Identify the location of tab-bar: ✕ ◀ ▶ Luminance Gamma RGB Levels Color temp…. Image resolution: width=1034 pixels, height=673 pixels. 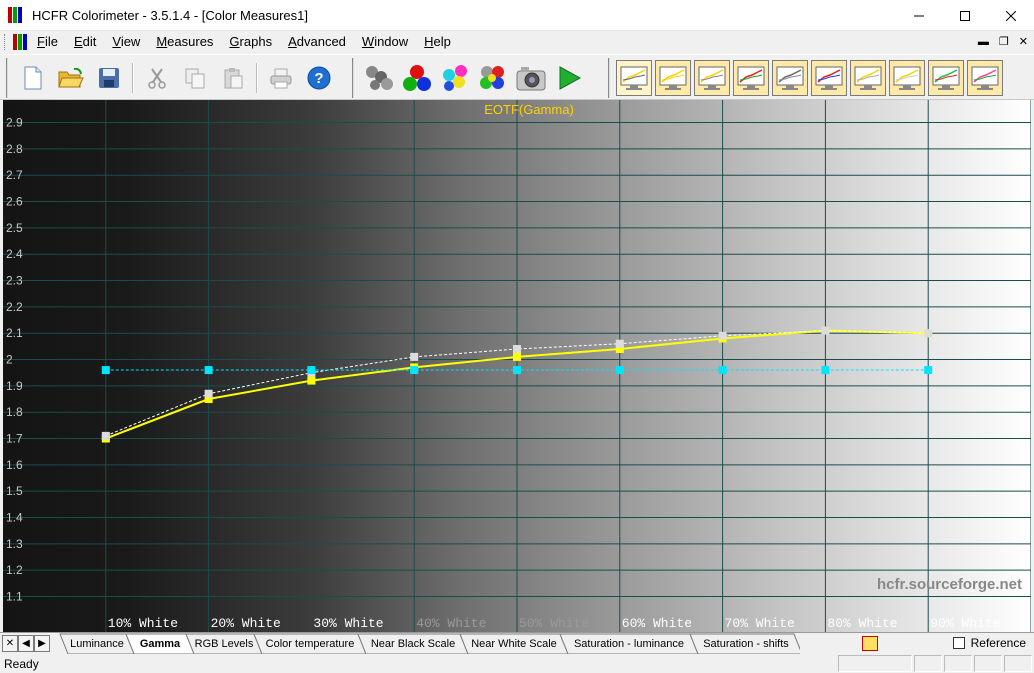
(517, 643).